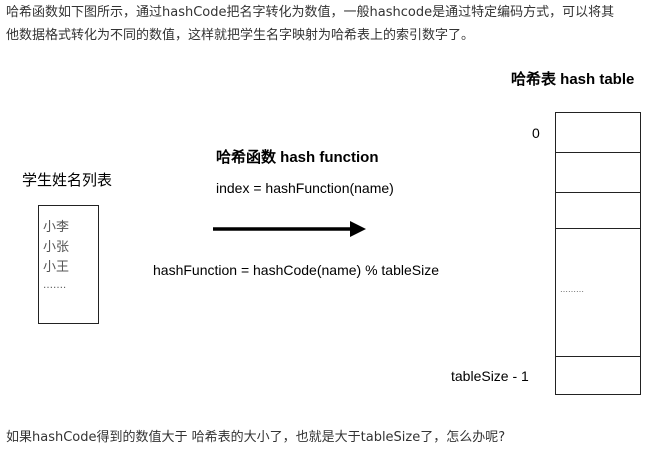 The image size is (655, 450). What do you see at coordinates (56, 247) in the screenshot?
I see `student-name: 小张` at bounding box center [56, 247].